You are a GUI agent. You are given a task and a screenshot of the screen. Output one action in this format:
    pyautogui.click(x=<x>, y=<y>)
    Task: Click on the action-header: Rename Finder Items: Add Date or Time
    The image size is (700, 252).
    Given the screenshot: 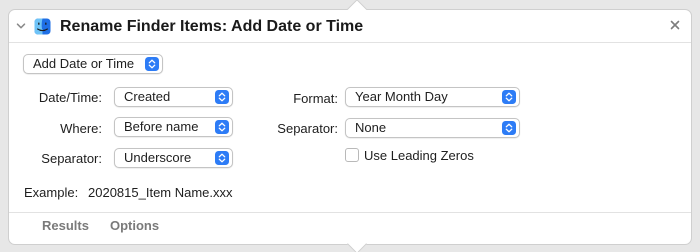 What is the action you would take?
    pyautogui.click(x=350, y=26)
    